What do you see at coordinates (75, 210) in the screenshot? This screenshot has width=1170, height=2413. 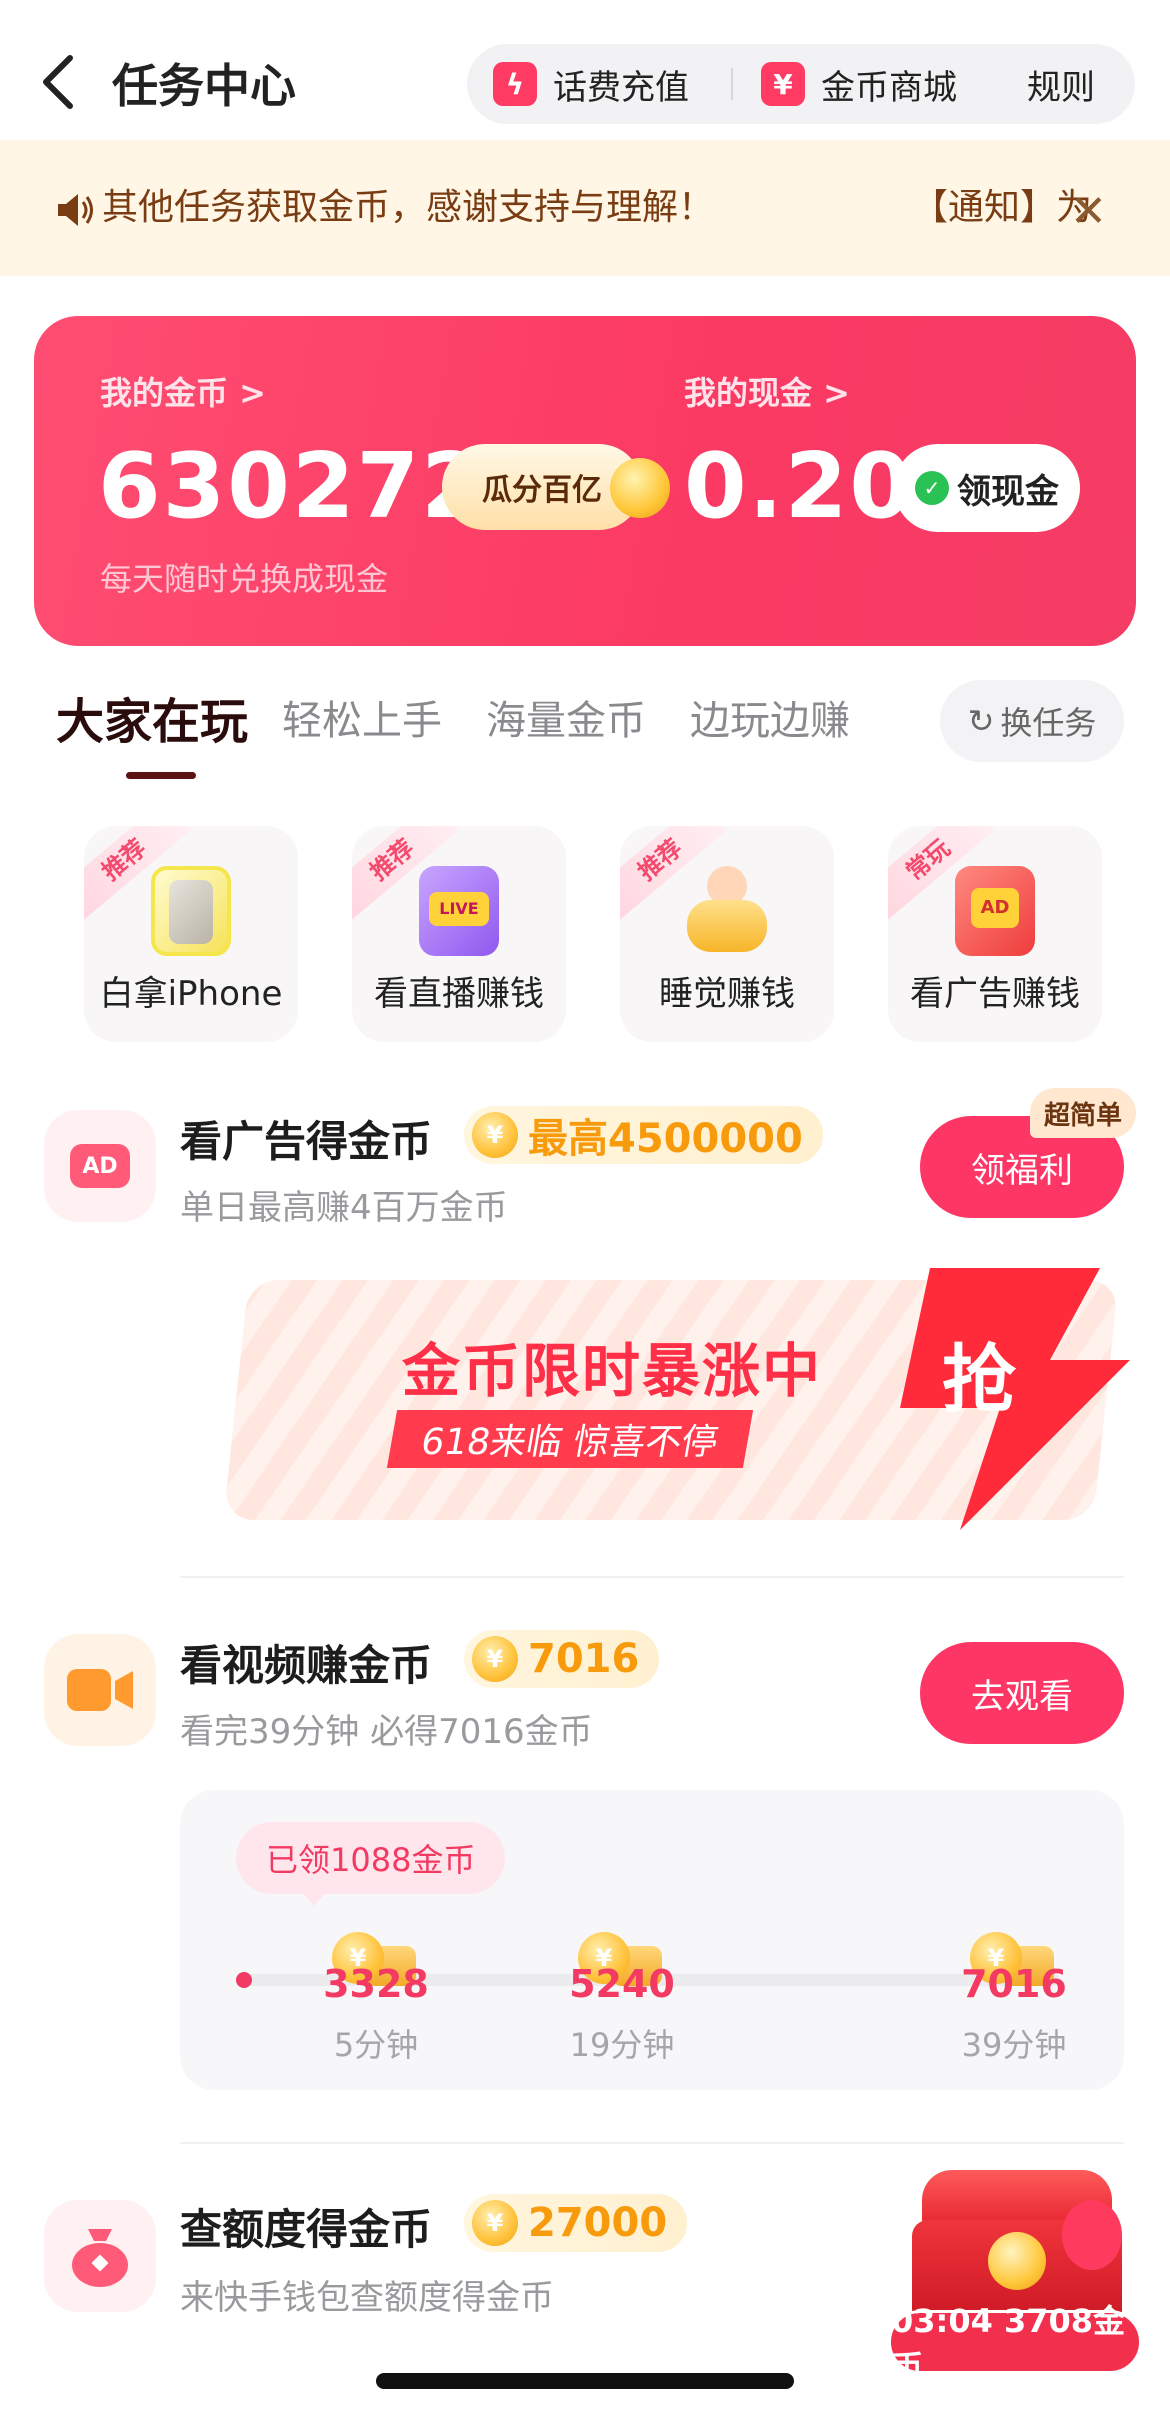 I see `speaker-icon` at bounding box center [75, 210].